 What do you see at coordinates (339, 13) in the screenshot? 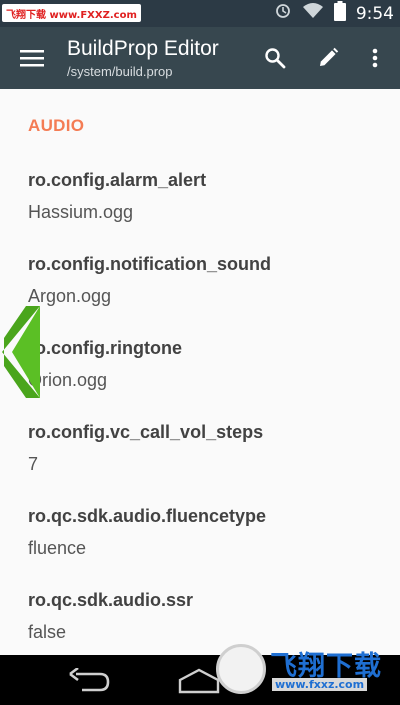
I see `battery-icon` at bounding box center [339, 13].